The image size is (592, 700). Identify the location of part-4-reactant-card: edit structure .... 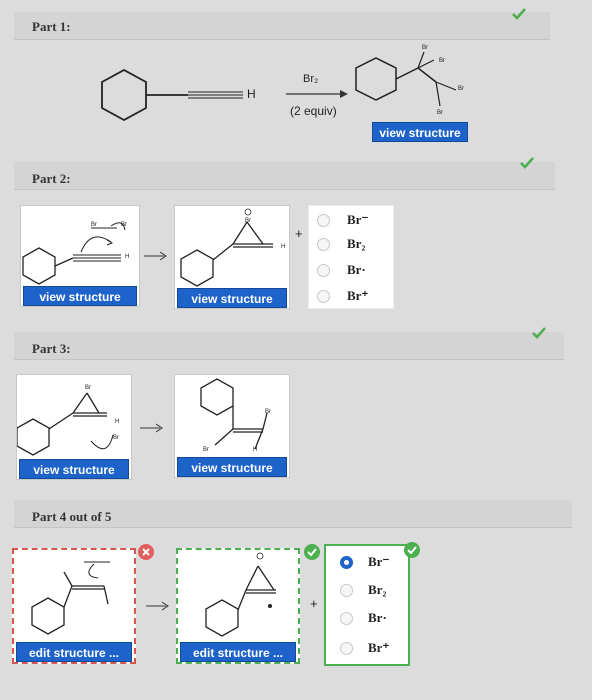
(74, 606).